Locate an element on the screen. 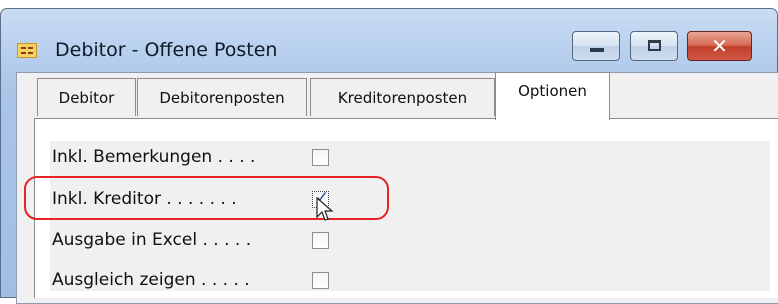 Image resolution: width=778 pixels, height=304 pixels. tab-debitor: Debitor is located at coordinates (86, 97).